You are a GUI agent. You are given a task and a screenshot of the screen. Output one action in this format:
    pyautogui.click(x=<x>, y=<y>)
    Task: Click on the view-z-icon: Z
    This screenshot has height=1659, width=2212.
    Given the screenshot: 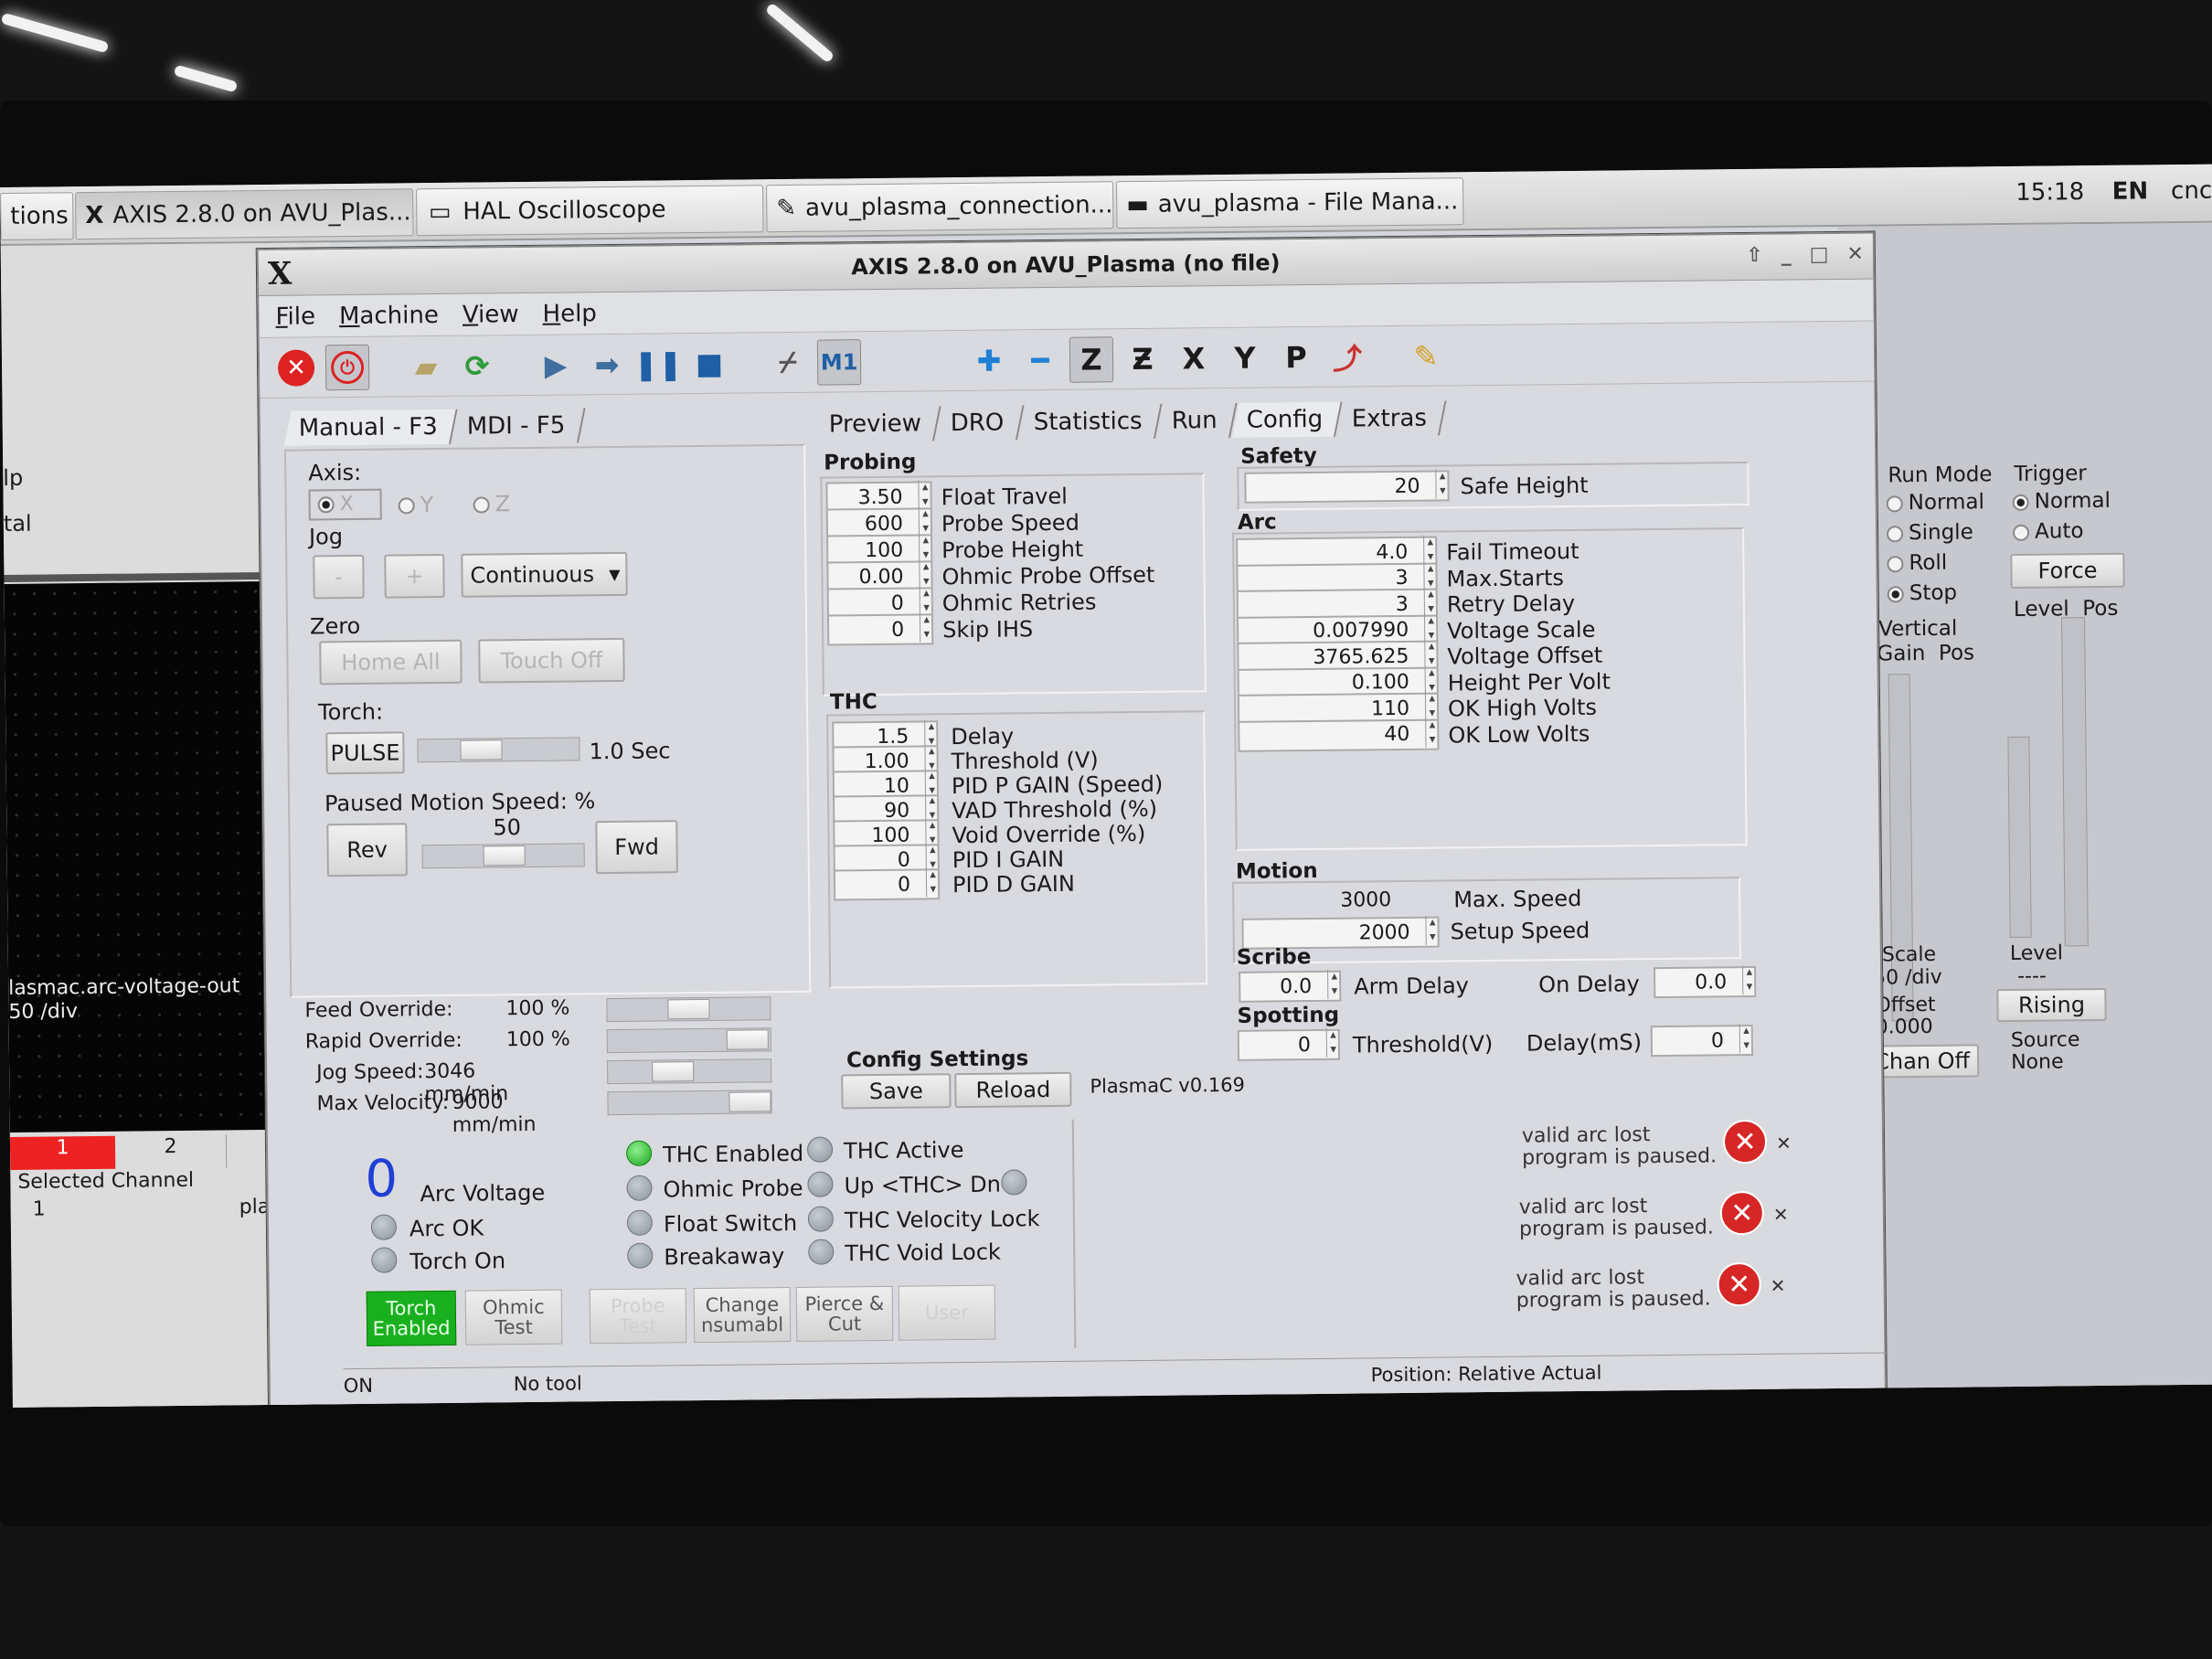 What is the action you would take?
    pyautogui.click(x=1091, y=359)
    